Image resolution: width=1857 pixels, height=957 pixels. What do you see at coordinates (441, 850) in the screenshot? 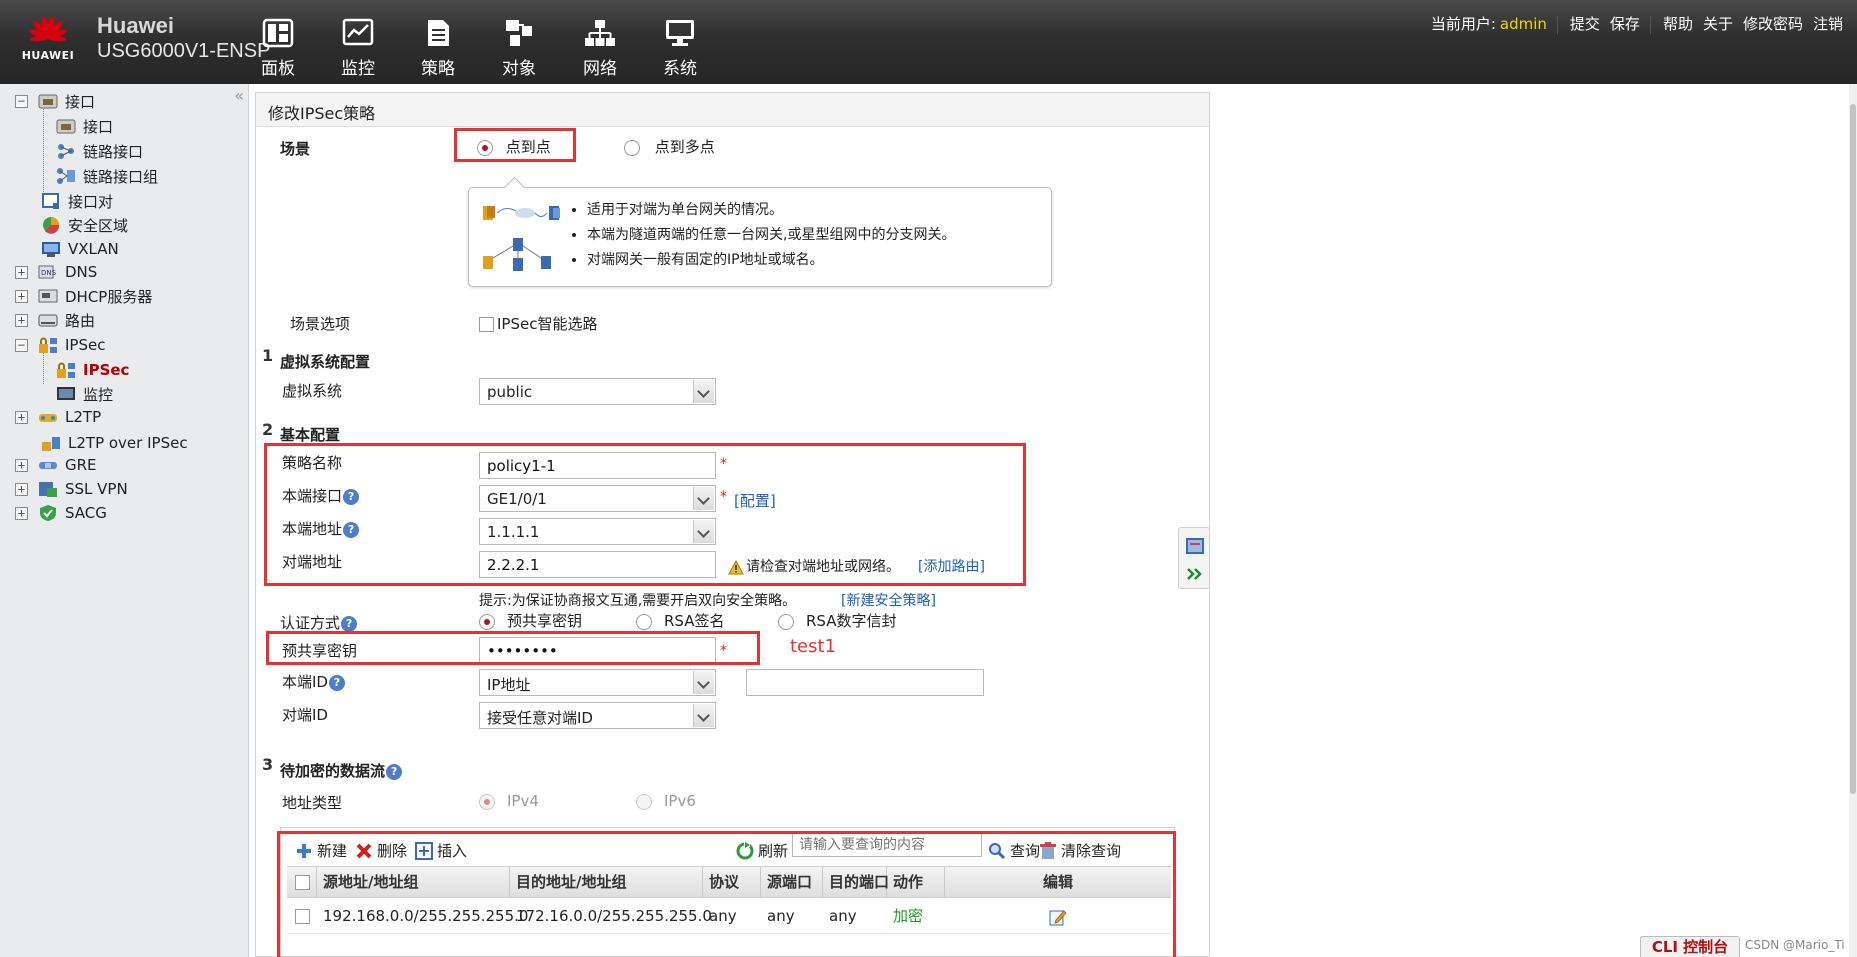
I see `insert-button: 插入` at bounding box center [441, 850].